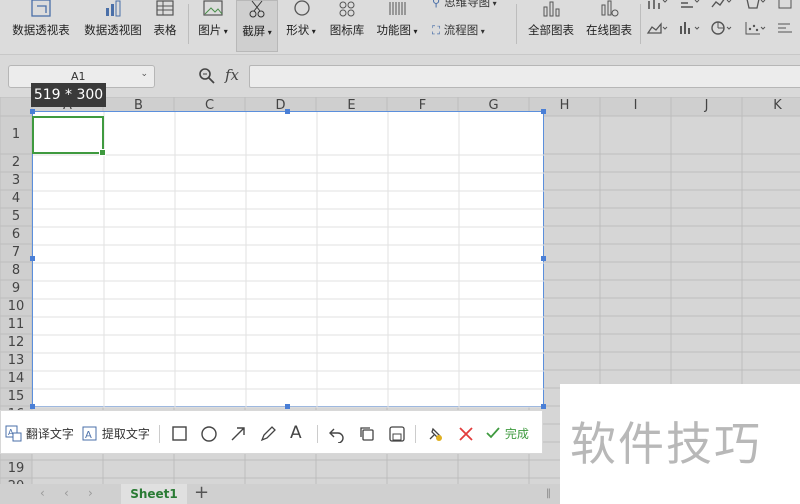 The height and width of the screenshot is (504, 800). I want to click on fx-label: fx, so click(232, 75).